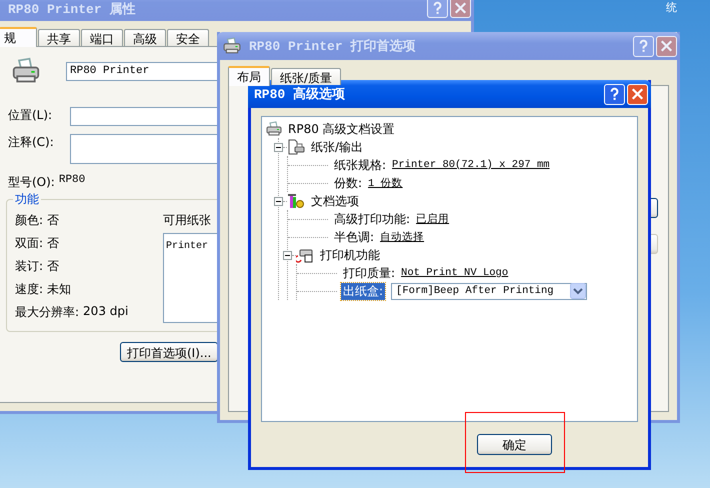  I want to click on page-printer-icon, so click(296, 147).